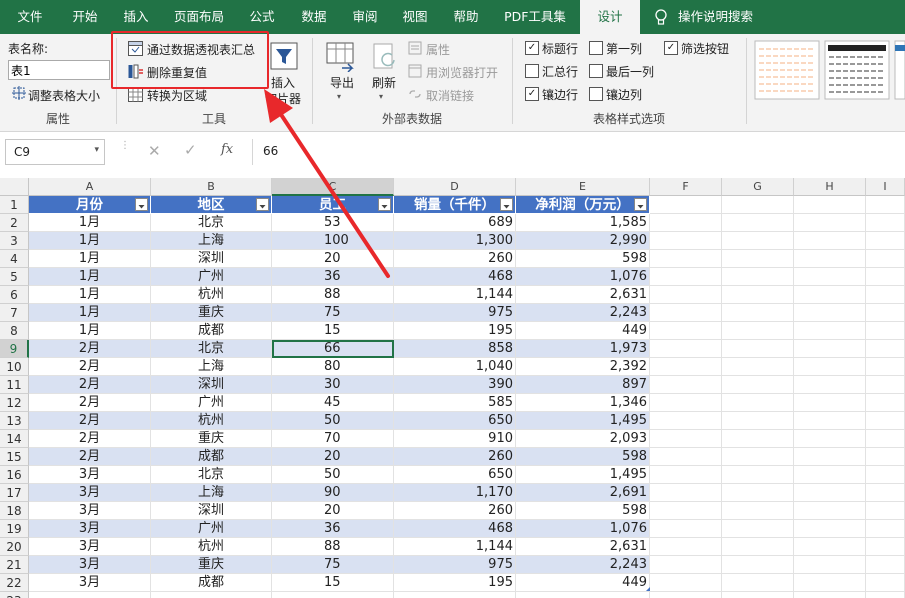  I want to click on table-cell: 260, so click(455, 259).